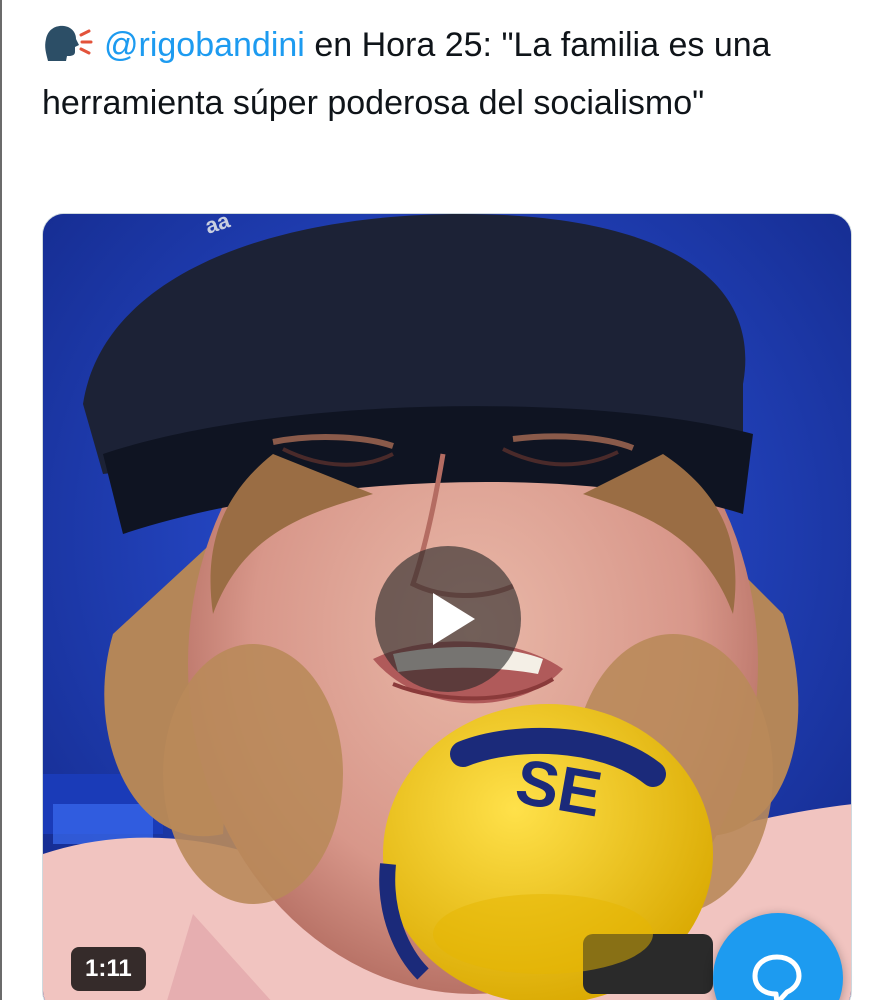  What do you see at coordinates (1, 500) in the screenshot?
I see `left-border` at bounding box center [1, 500].